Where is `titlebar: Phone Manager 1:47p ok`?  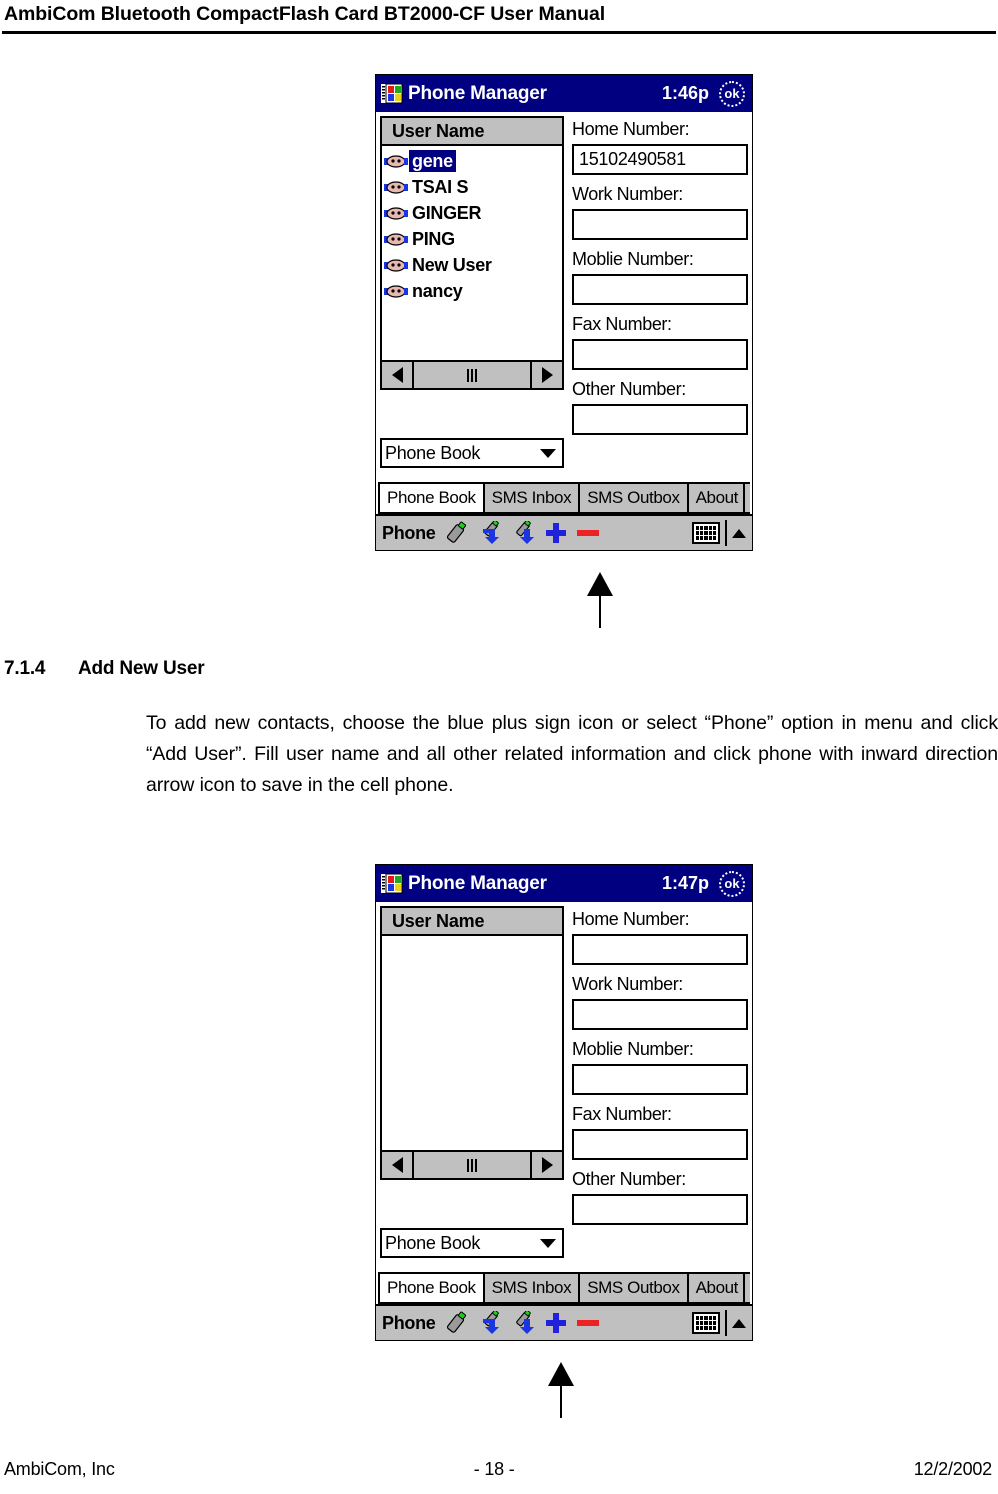 titlebar: Phone Manager 1:47p ok is located at coordinates (564, 883).